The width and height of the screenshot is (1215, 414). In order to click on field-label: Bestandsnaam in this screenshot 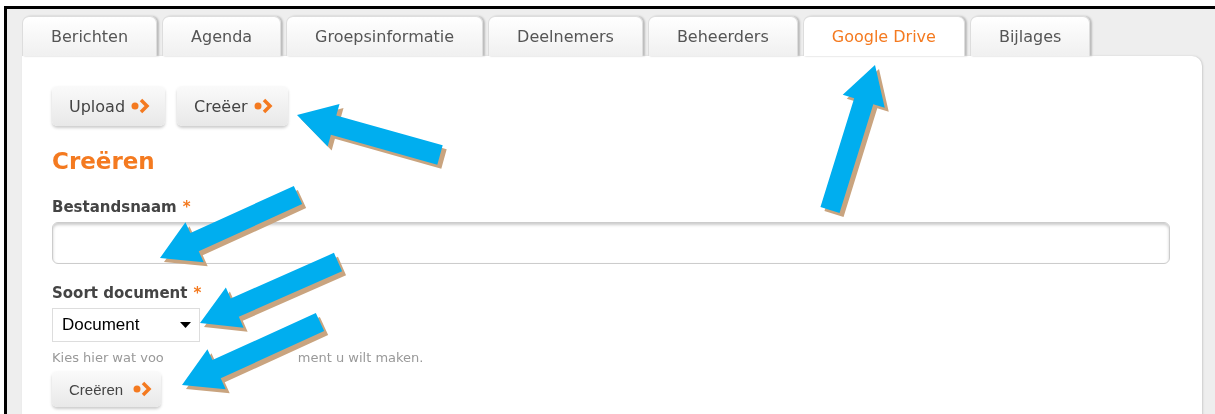, I will do `click(114, 207)`.